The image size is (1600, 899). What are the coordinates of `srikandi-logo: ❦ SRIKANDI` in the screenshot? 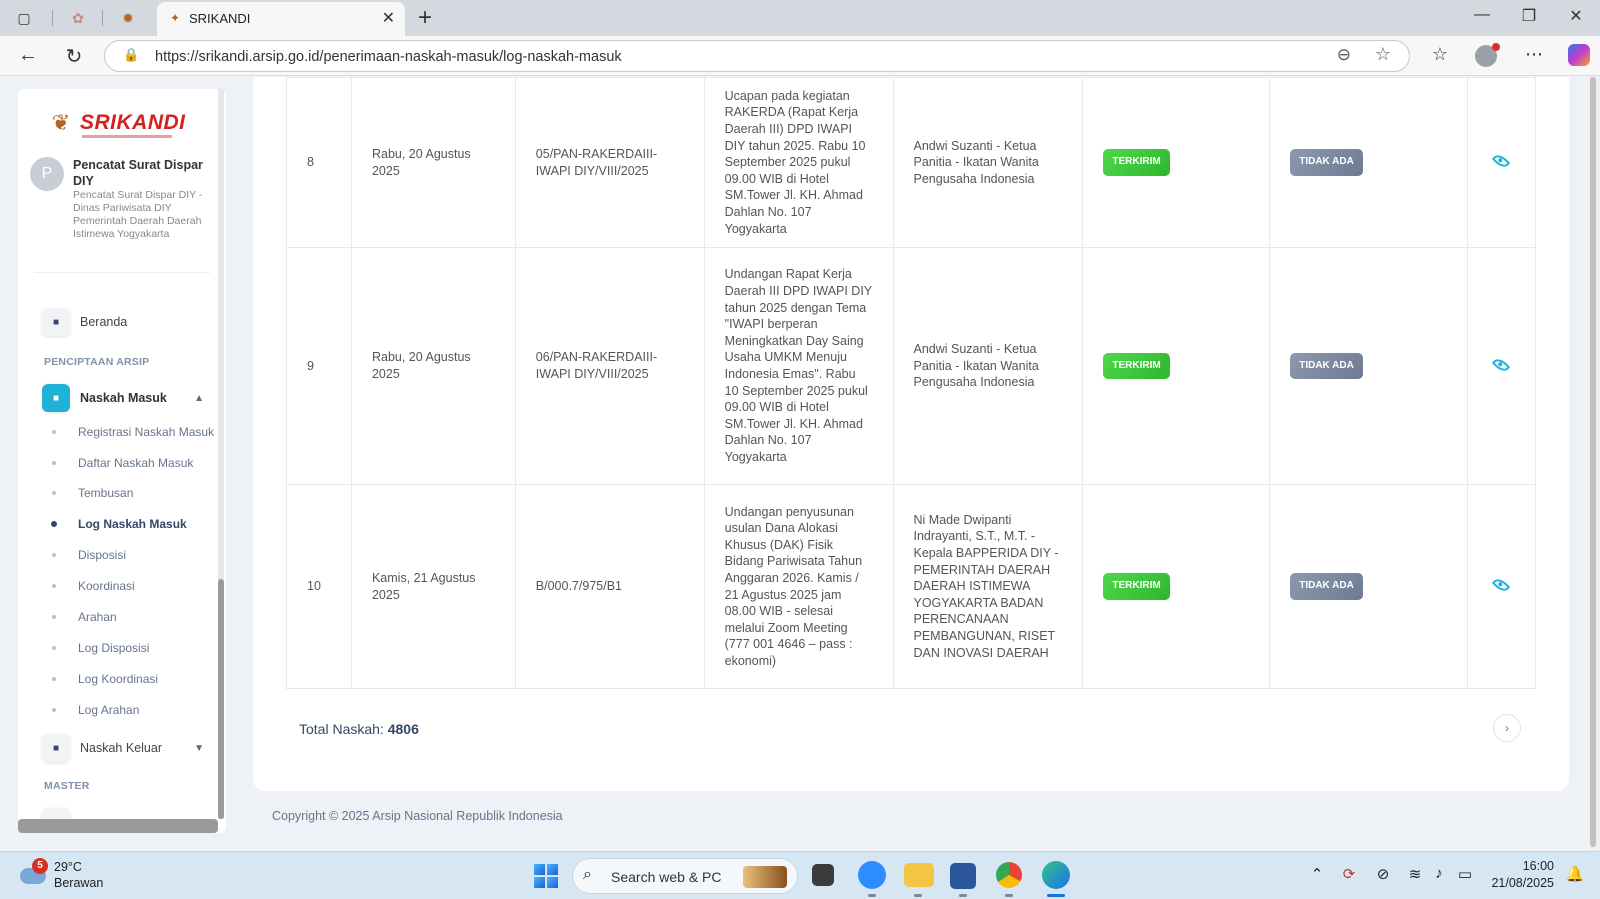 It's located at (116, 123).